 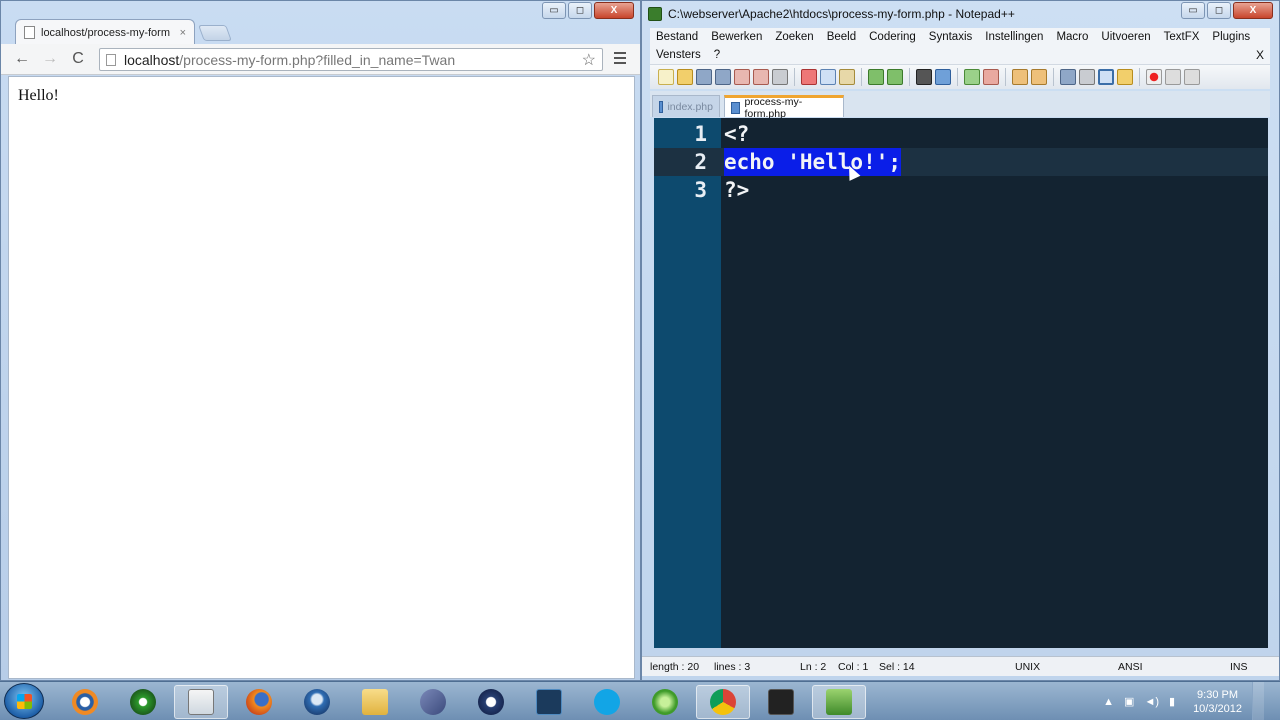 What do you see at coordinates (1014, 37) in the screenshot?
I see `menu-instellingen: Instellingen` at bounding box center [1014, 37].